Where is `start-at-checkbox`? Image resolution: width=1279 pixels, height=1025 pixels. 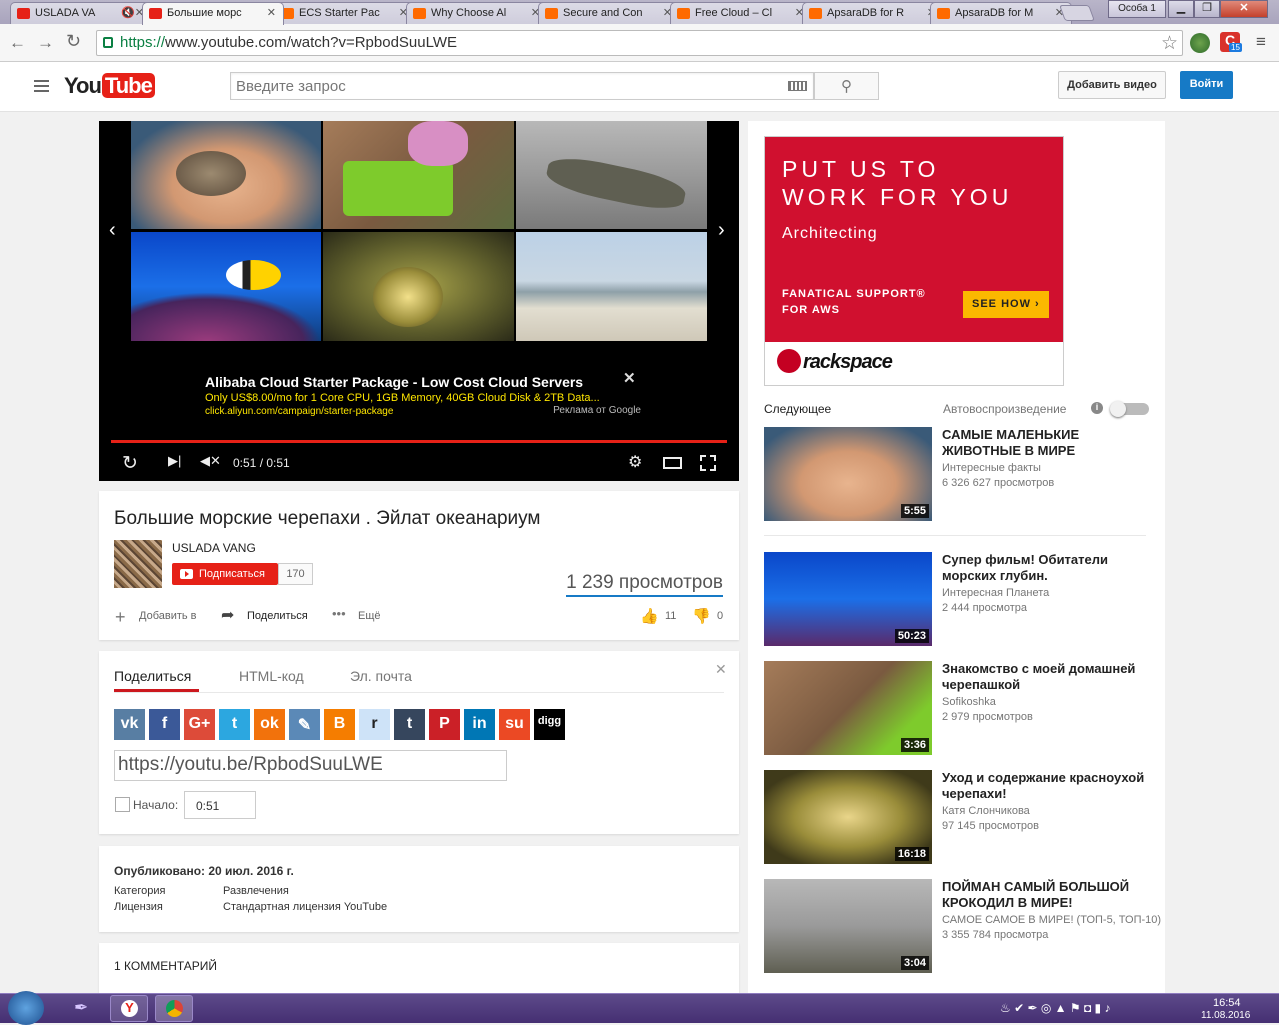 start-at-checkbox is located at coordinates (122, 804).